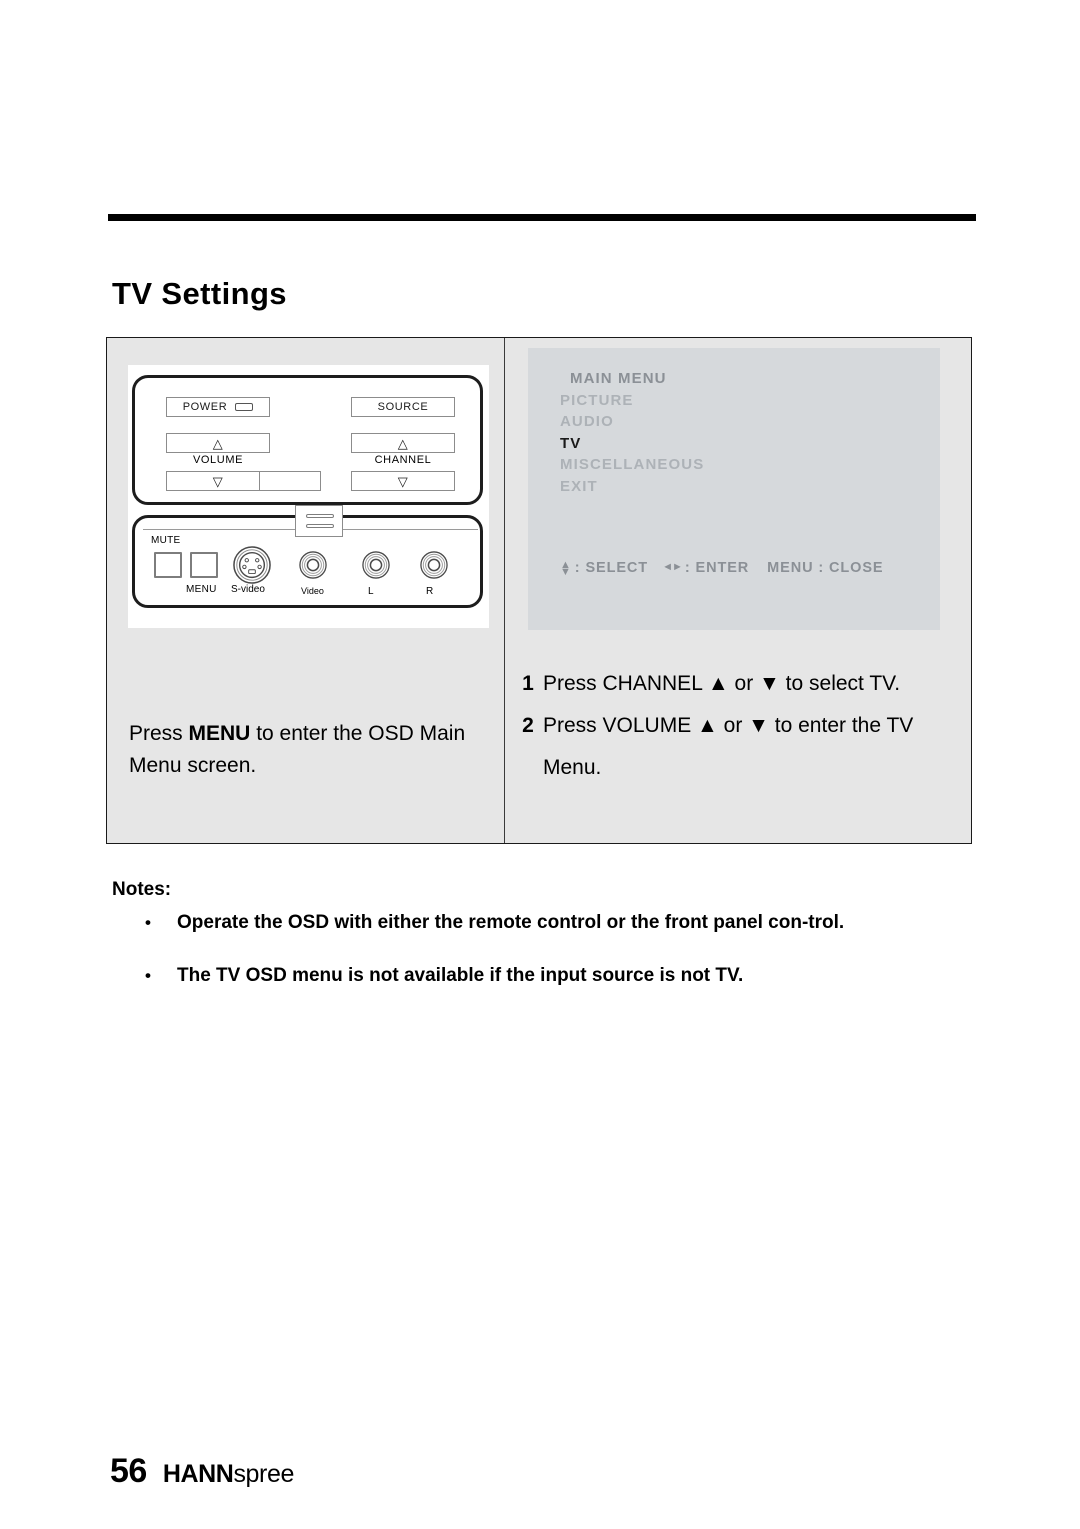 This screenshot has height=1529, width=1080. What do you see at coordinates (219, 733) in the screenshot?
I see `instruction-menu-keyword: MENU` at bounding box center [219, 733].